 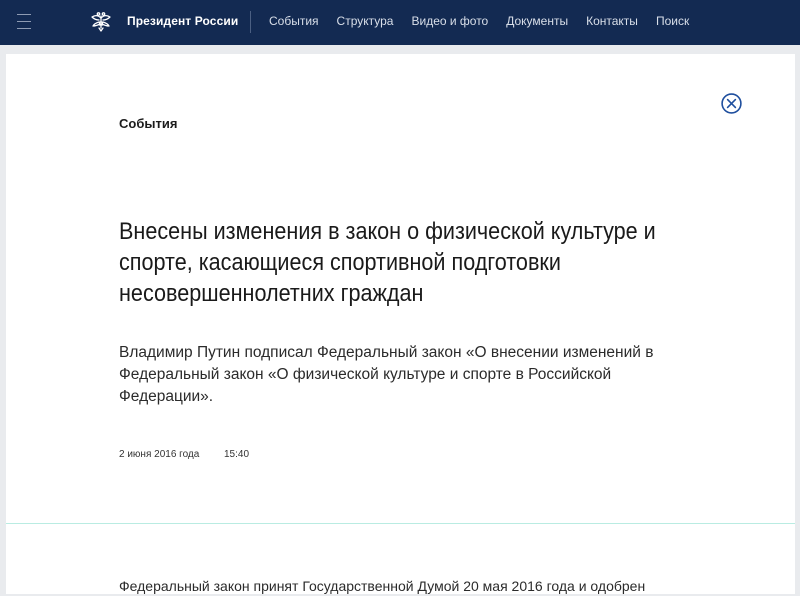 I want to click on article-time: 15:40, so click(x=237, y=454).